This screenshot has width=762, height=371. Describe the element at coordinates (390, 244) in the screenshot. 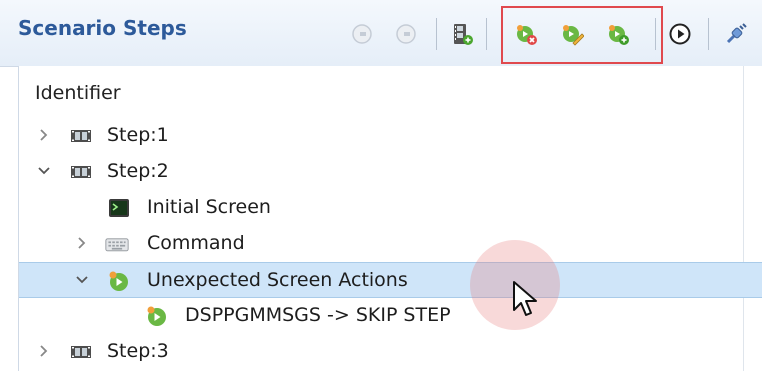

I see `tree-row-command: Command` at that location.